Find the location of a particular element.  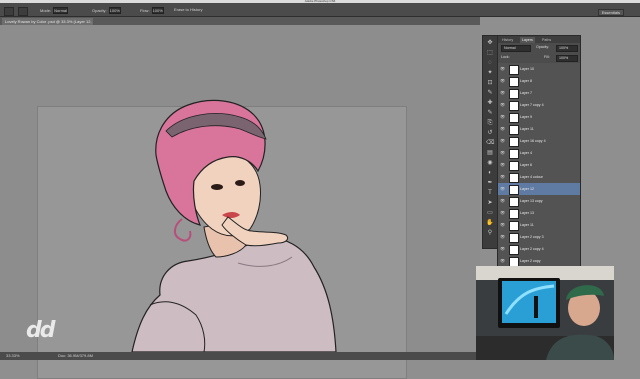

mode-option: Mode: Normal is located at coordinates (54, 10).